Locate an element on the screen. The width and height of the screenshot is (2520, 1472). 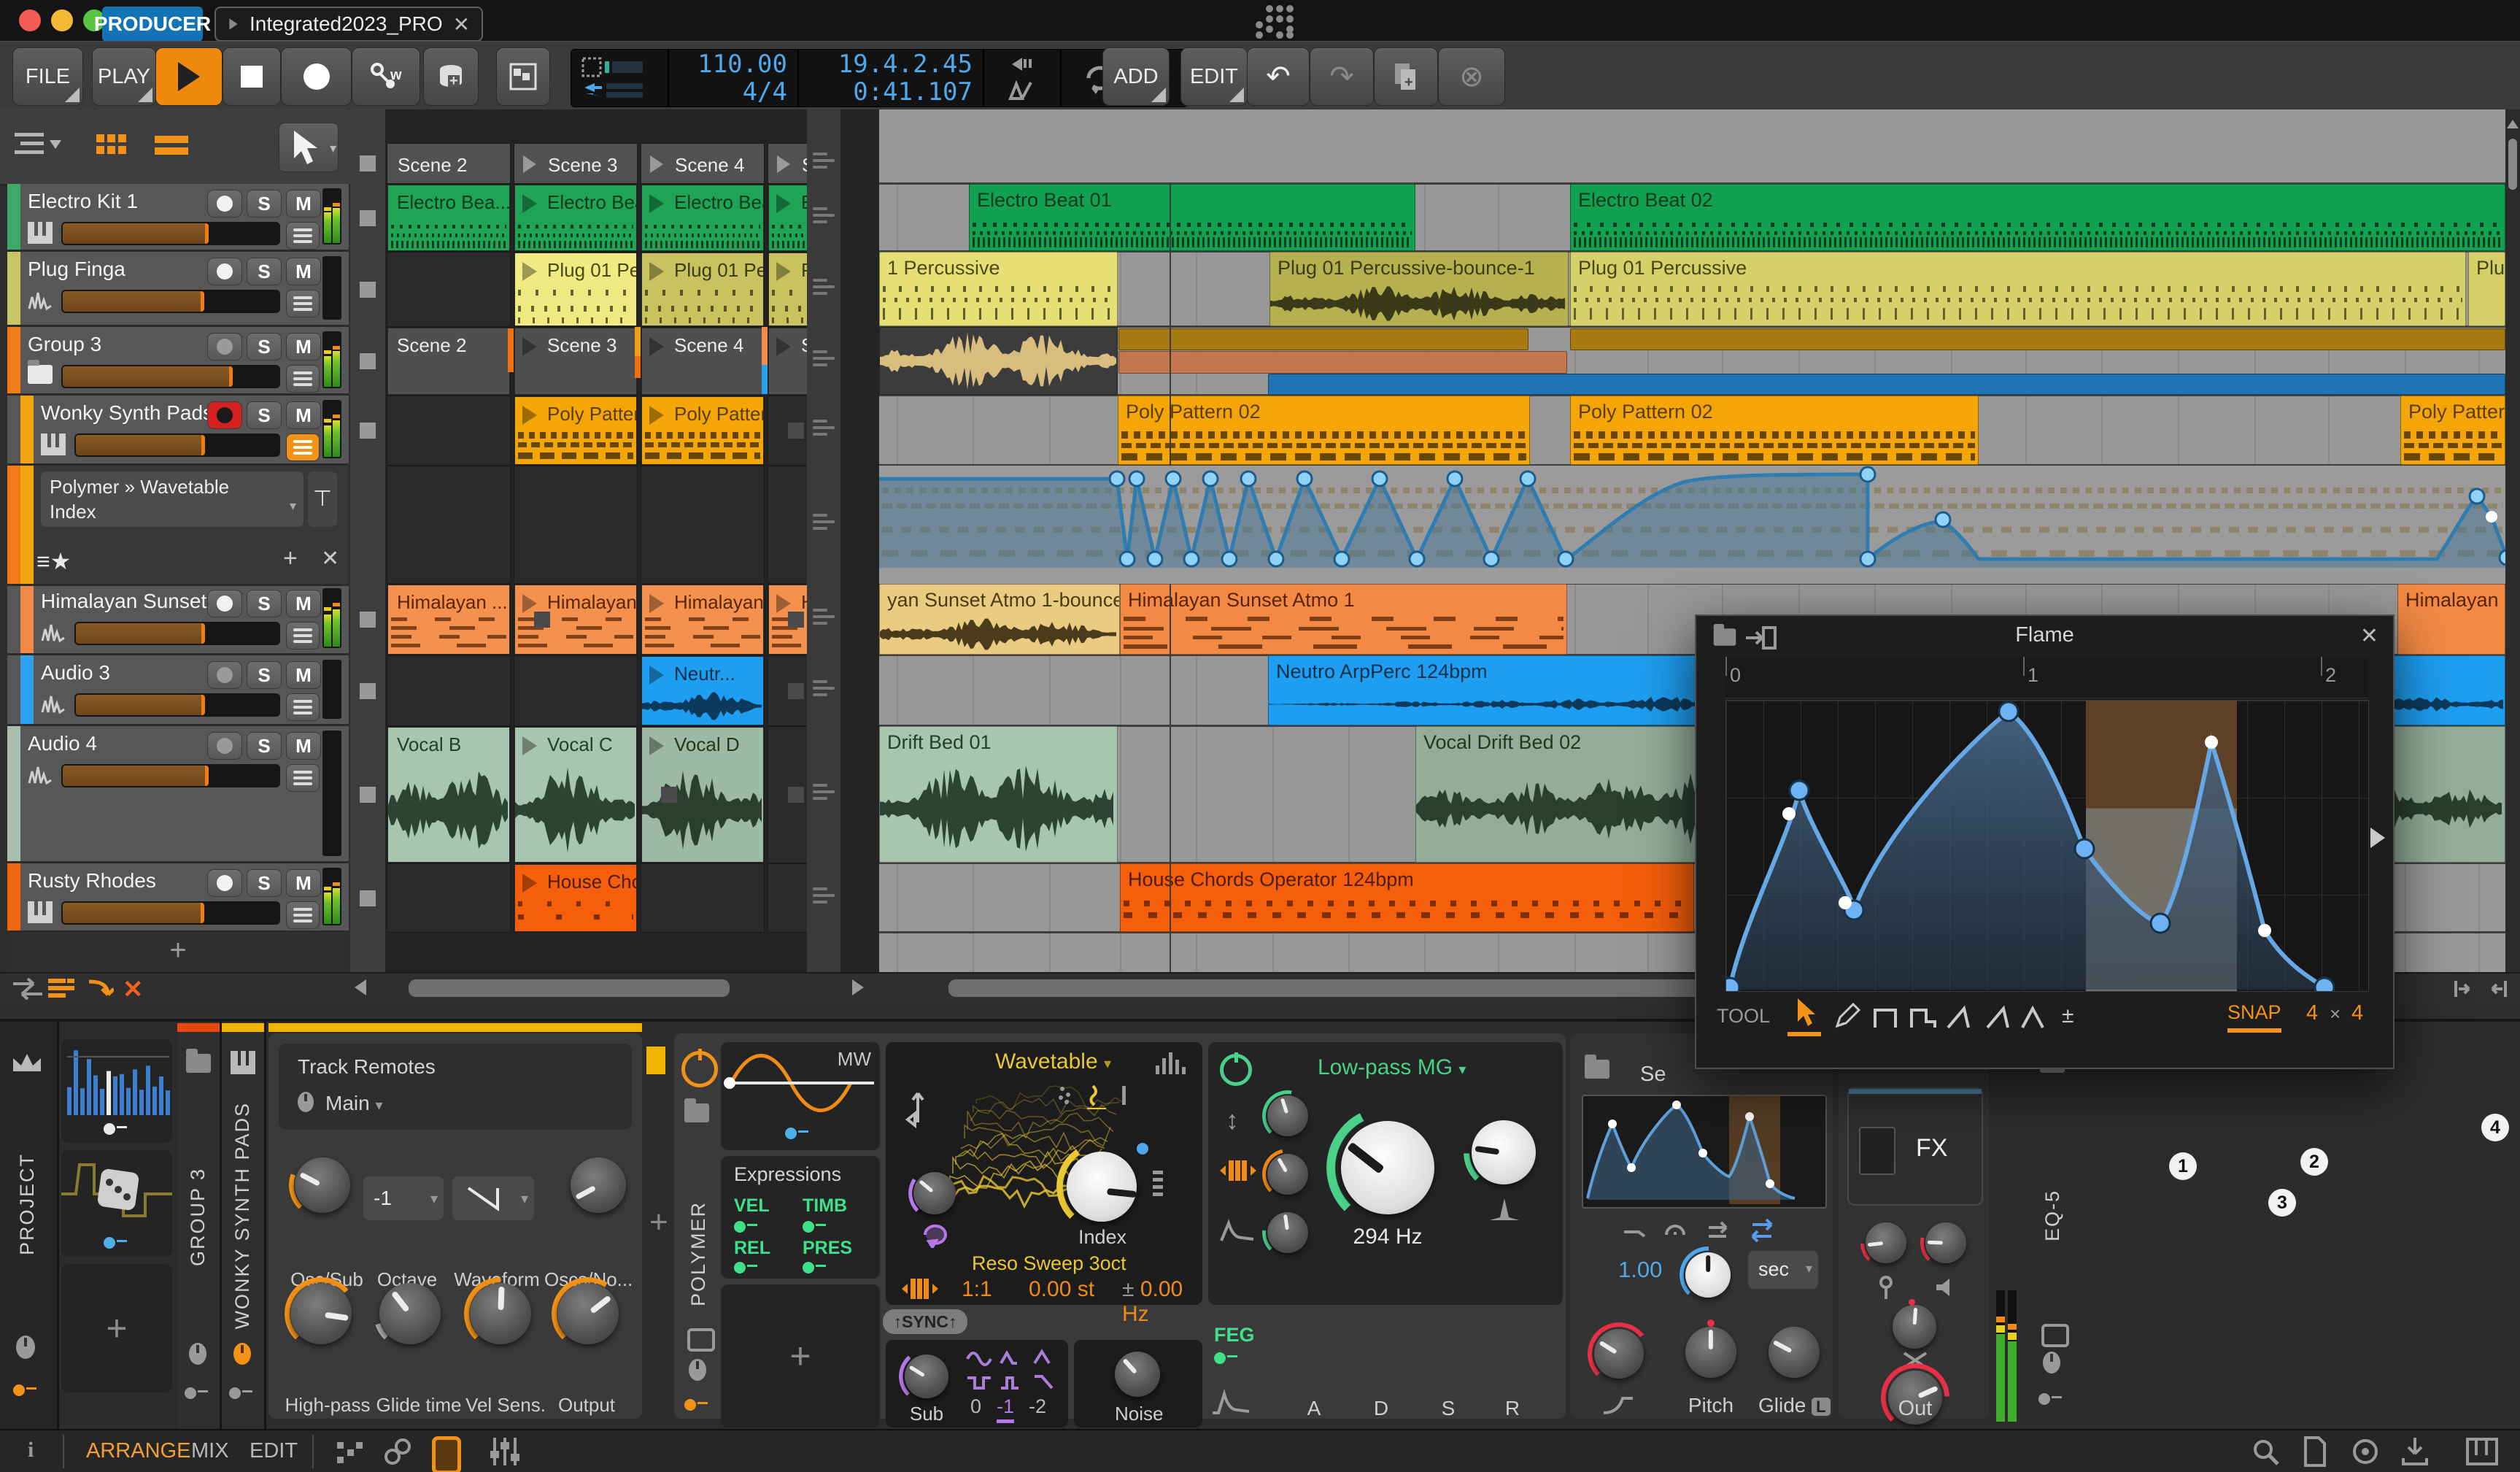
vertical-scrollbar is located at coordinates (2512, 540).